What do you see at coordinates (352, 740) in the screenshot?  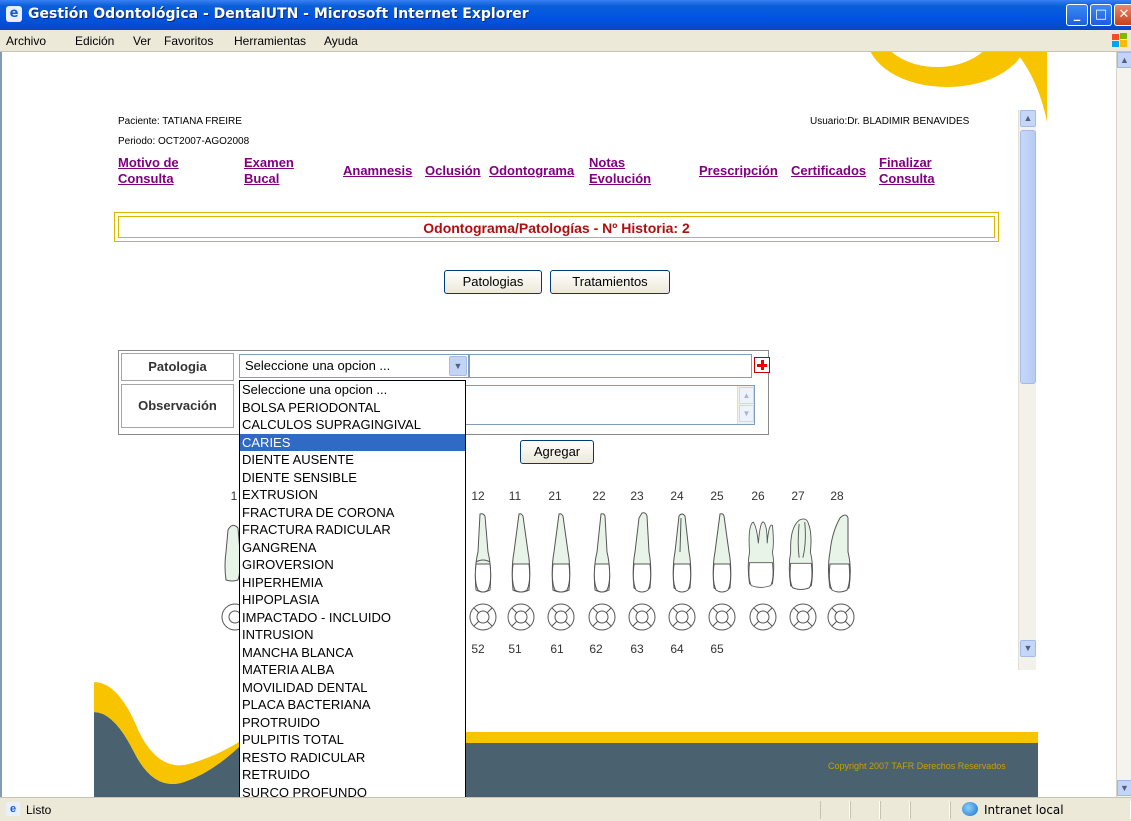 I see `dropdown-option: PULPITIS TOTAL` at bounding box center [352, 740].